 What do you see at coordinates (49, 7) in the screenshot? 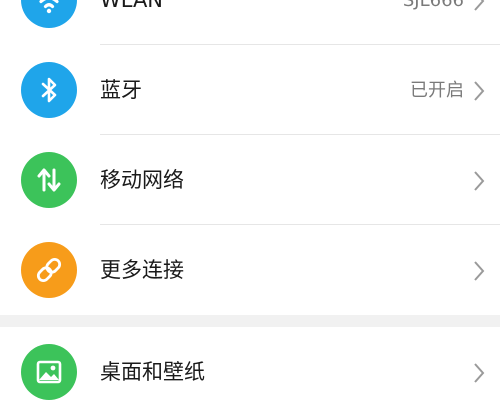
I see `wifi-icon` at bounding box center [49, 7].